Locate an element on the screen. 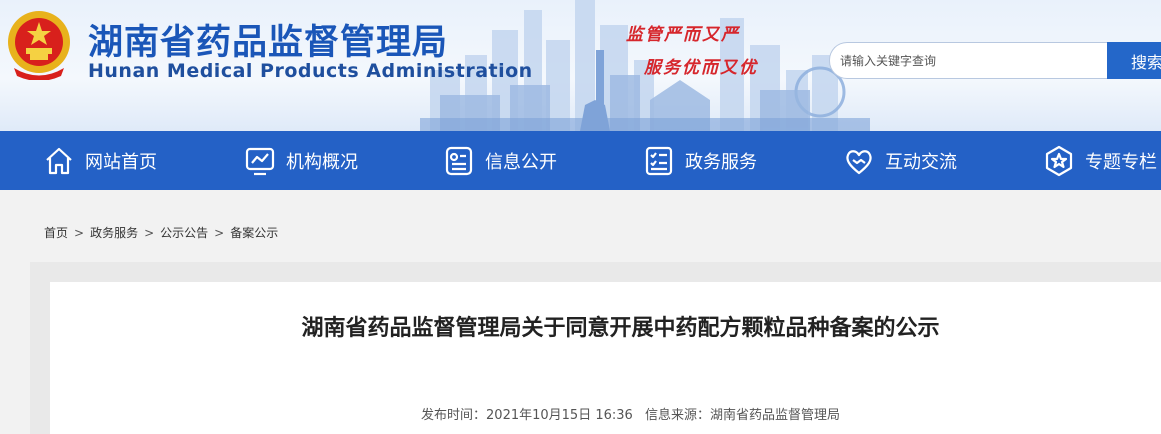 This screenshot has height=434, width=1161. nav-item-home: 网站首页 is located at coordinates (100, 160).